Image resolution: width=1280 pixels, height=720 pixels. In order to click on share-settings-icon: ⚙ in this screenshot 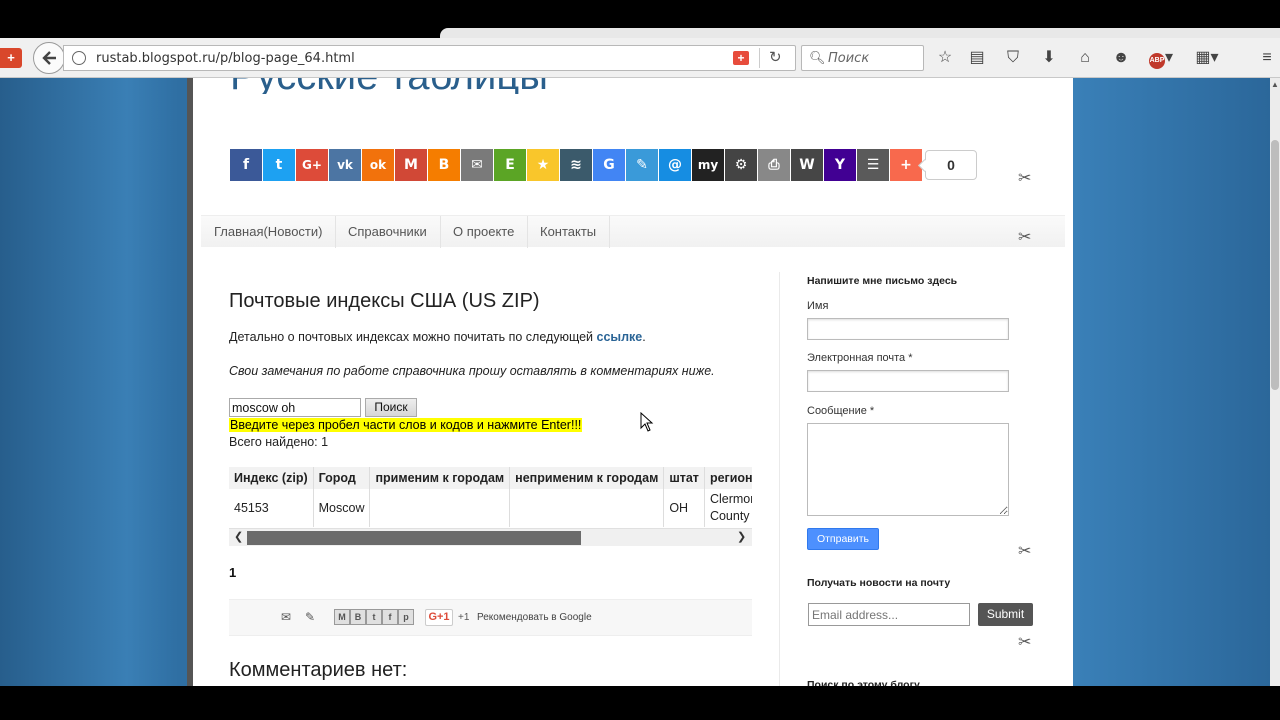, I will do `click(741, 165)`.